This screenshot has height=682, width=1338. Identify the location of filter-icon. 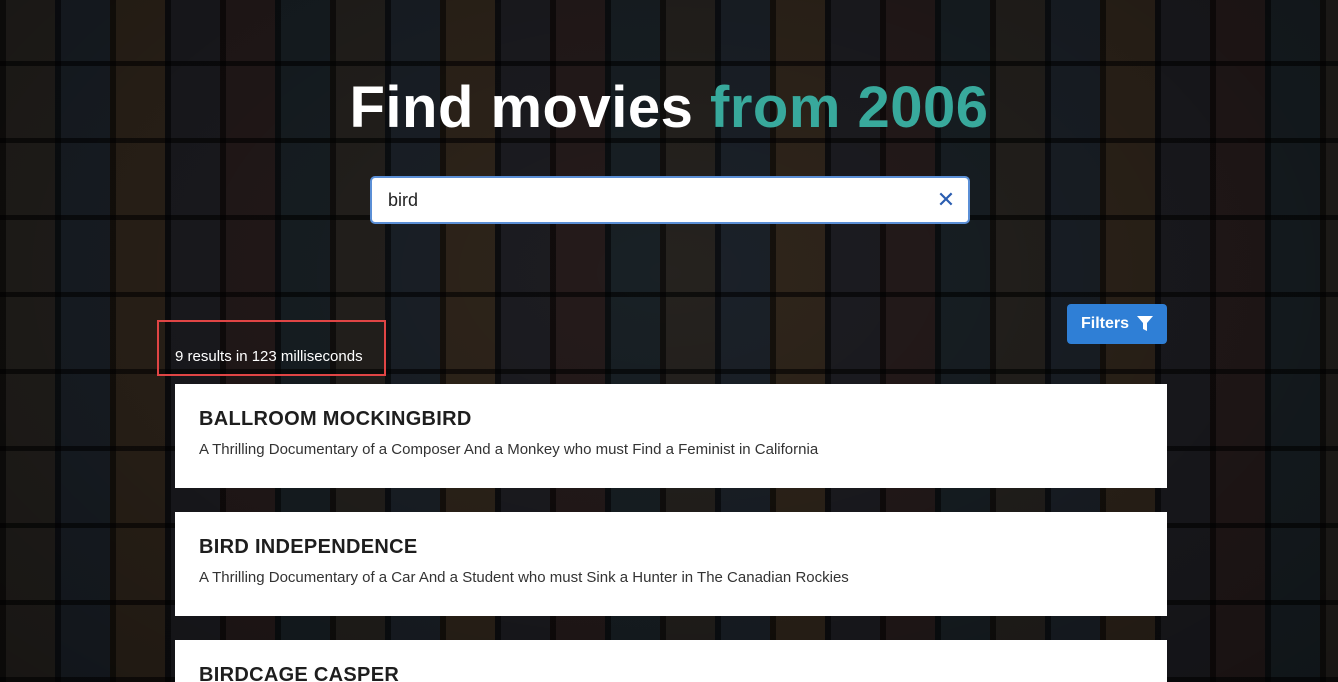
(1145, 323).